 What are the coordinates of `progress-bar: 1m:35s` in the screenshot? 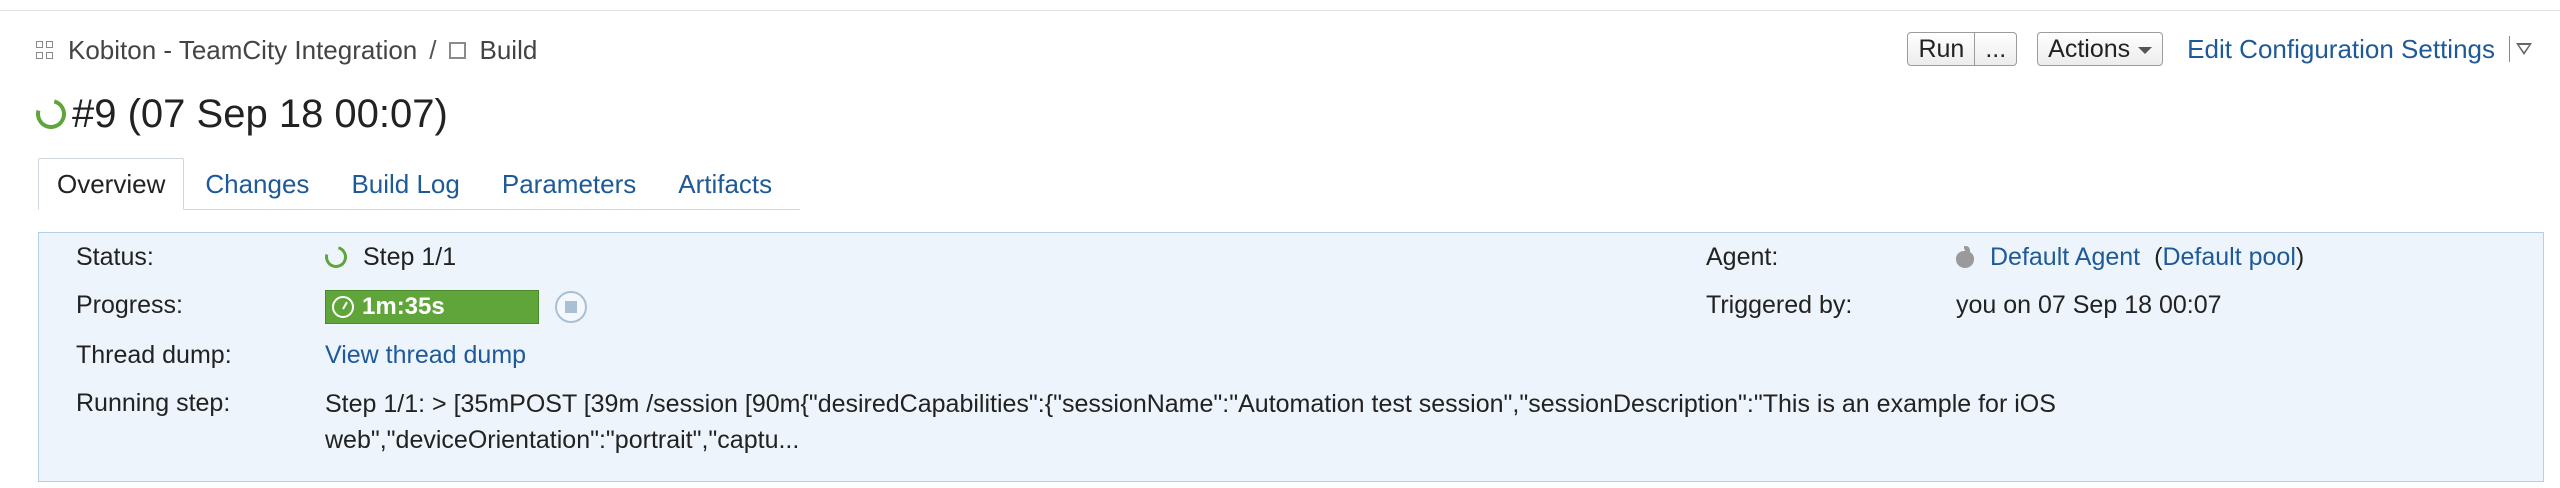 It's located at (432, 307).